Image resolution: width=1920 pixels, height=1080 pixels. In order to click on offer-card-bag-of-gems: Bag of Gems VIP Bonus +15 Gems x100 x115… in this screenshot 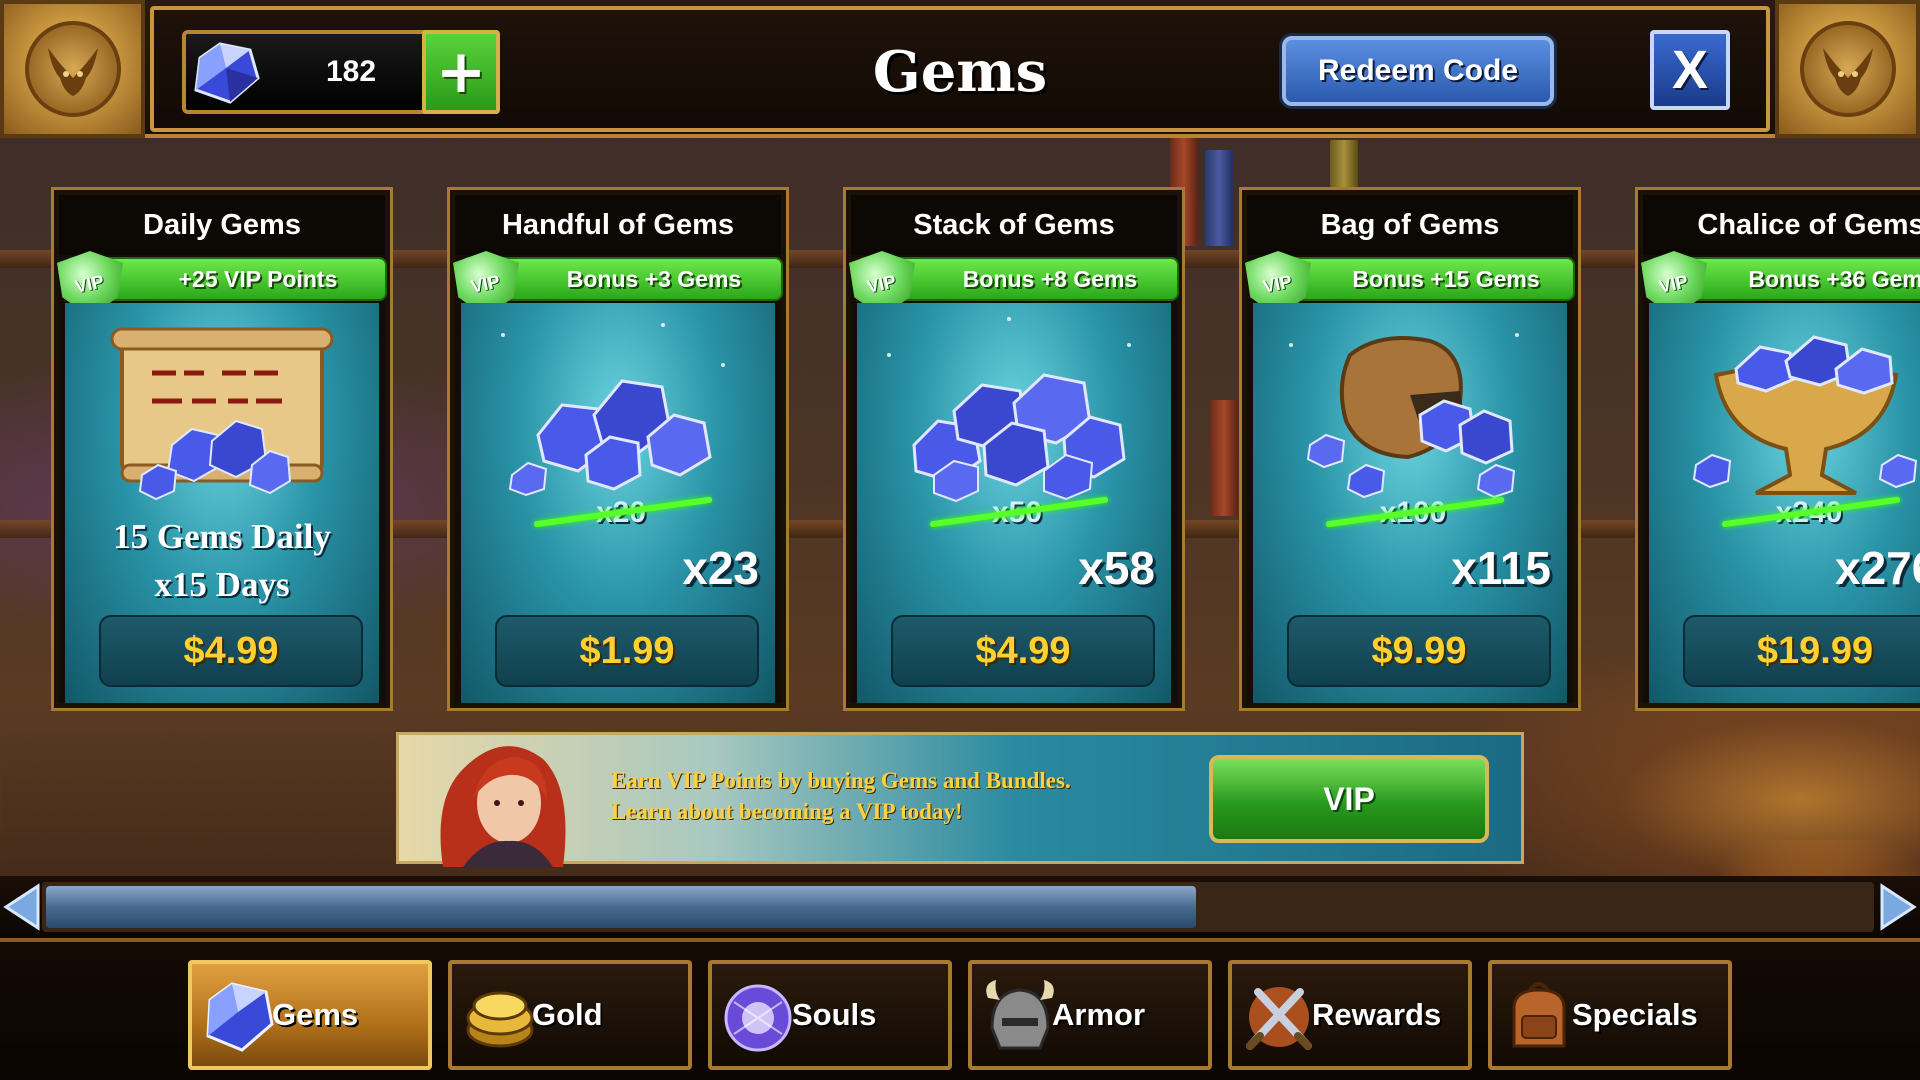, I will do `click(1410, 449)`.